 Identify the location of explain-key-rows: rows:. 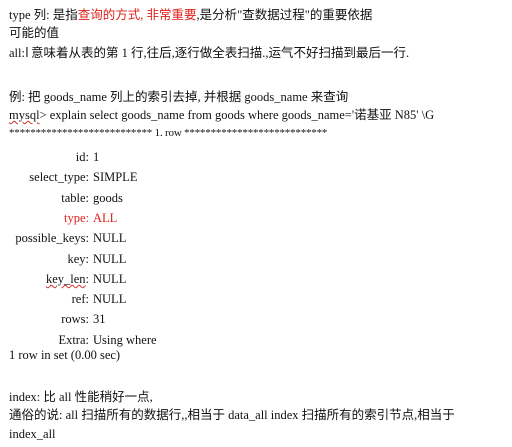
(75, 319).